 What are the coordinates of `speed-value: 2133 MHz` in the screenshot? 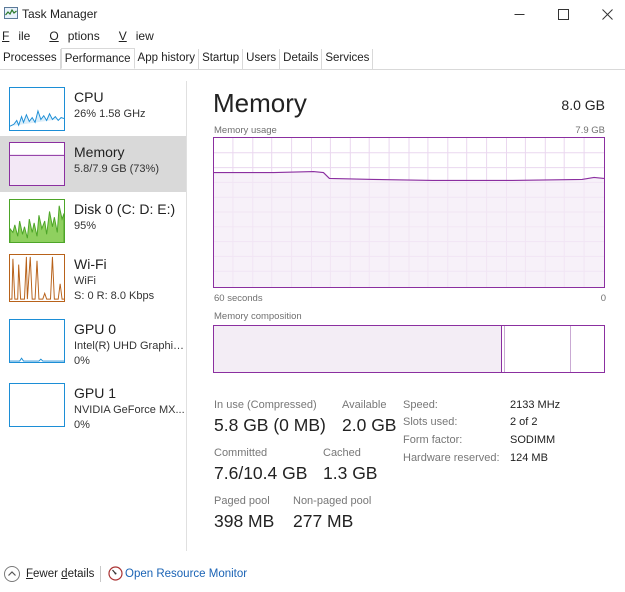 It's located at (535, 405).